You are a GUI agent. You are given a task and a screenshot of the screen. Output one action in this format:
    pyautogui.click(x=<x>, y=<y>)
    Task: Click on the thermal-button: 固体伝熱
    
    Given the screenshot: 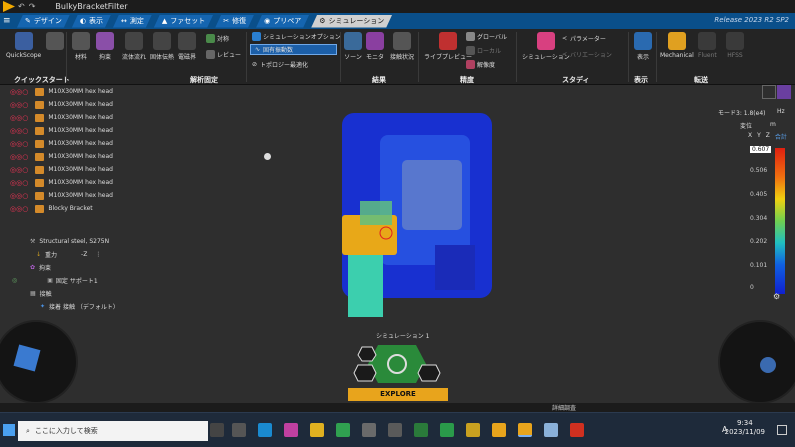 What is the action you would take?
    pyautogui.click(x=162, y=46)
    